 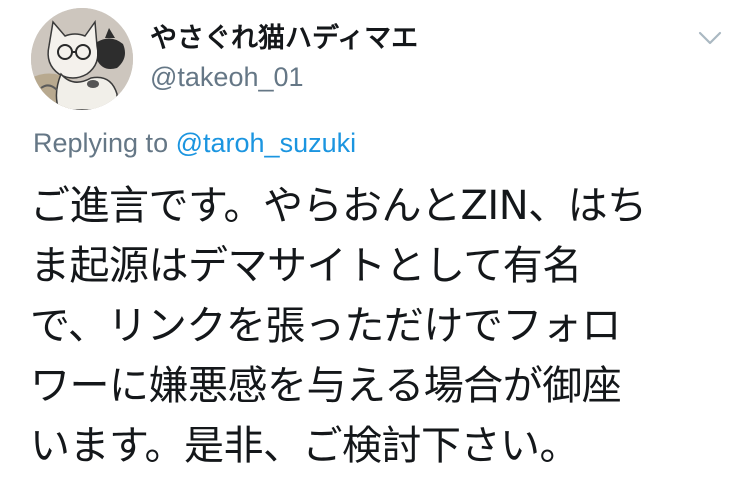 What do you see at coordinates (326, 386) in the screenshot?
I see `tweet-text-line: ワーに嫌悪感を与える場合が御座` at bounding box center [326, 386].